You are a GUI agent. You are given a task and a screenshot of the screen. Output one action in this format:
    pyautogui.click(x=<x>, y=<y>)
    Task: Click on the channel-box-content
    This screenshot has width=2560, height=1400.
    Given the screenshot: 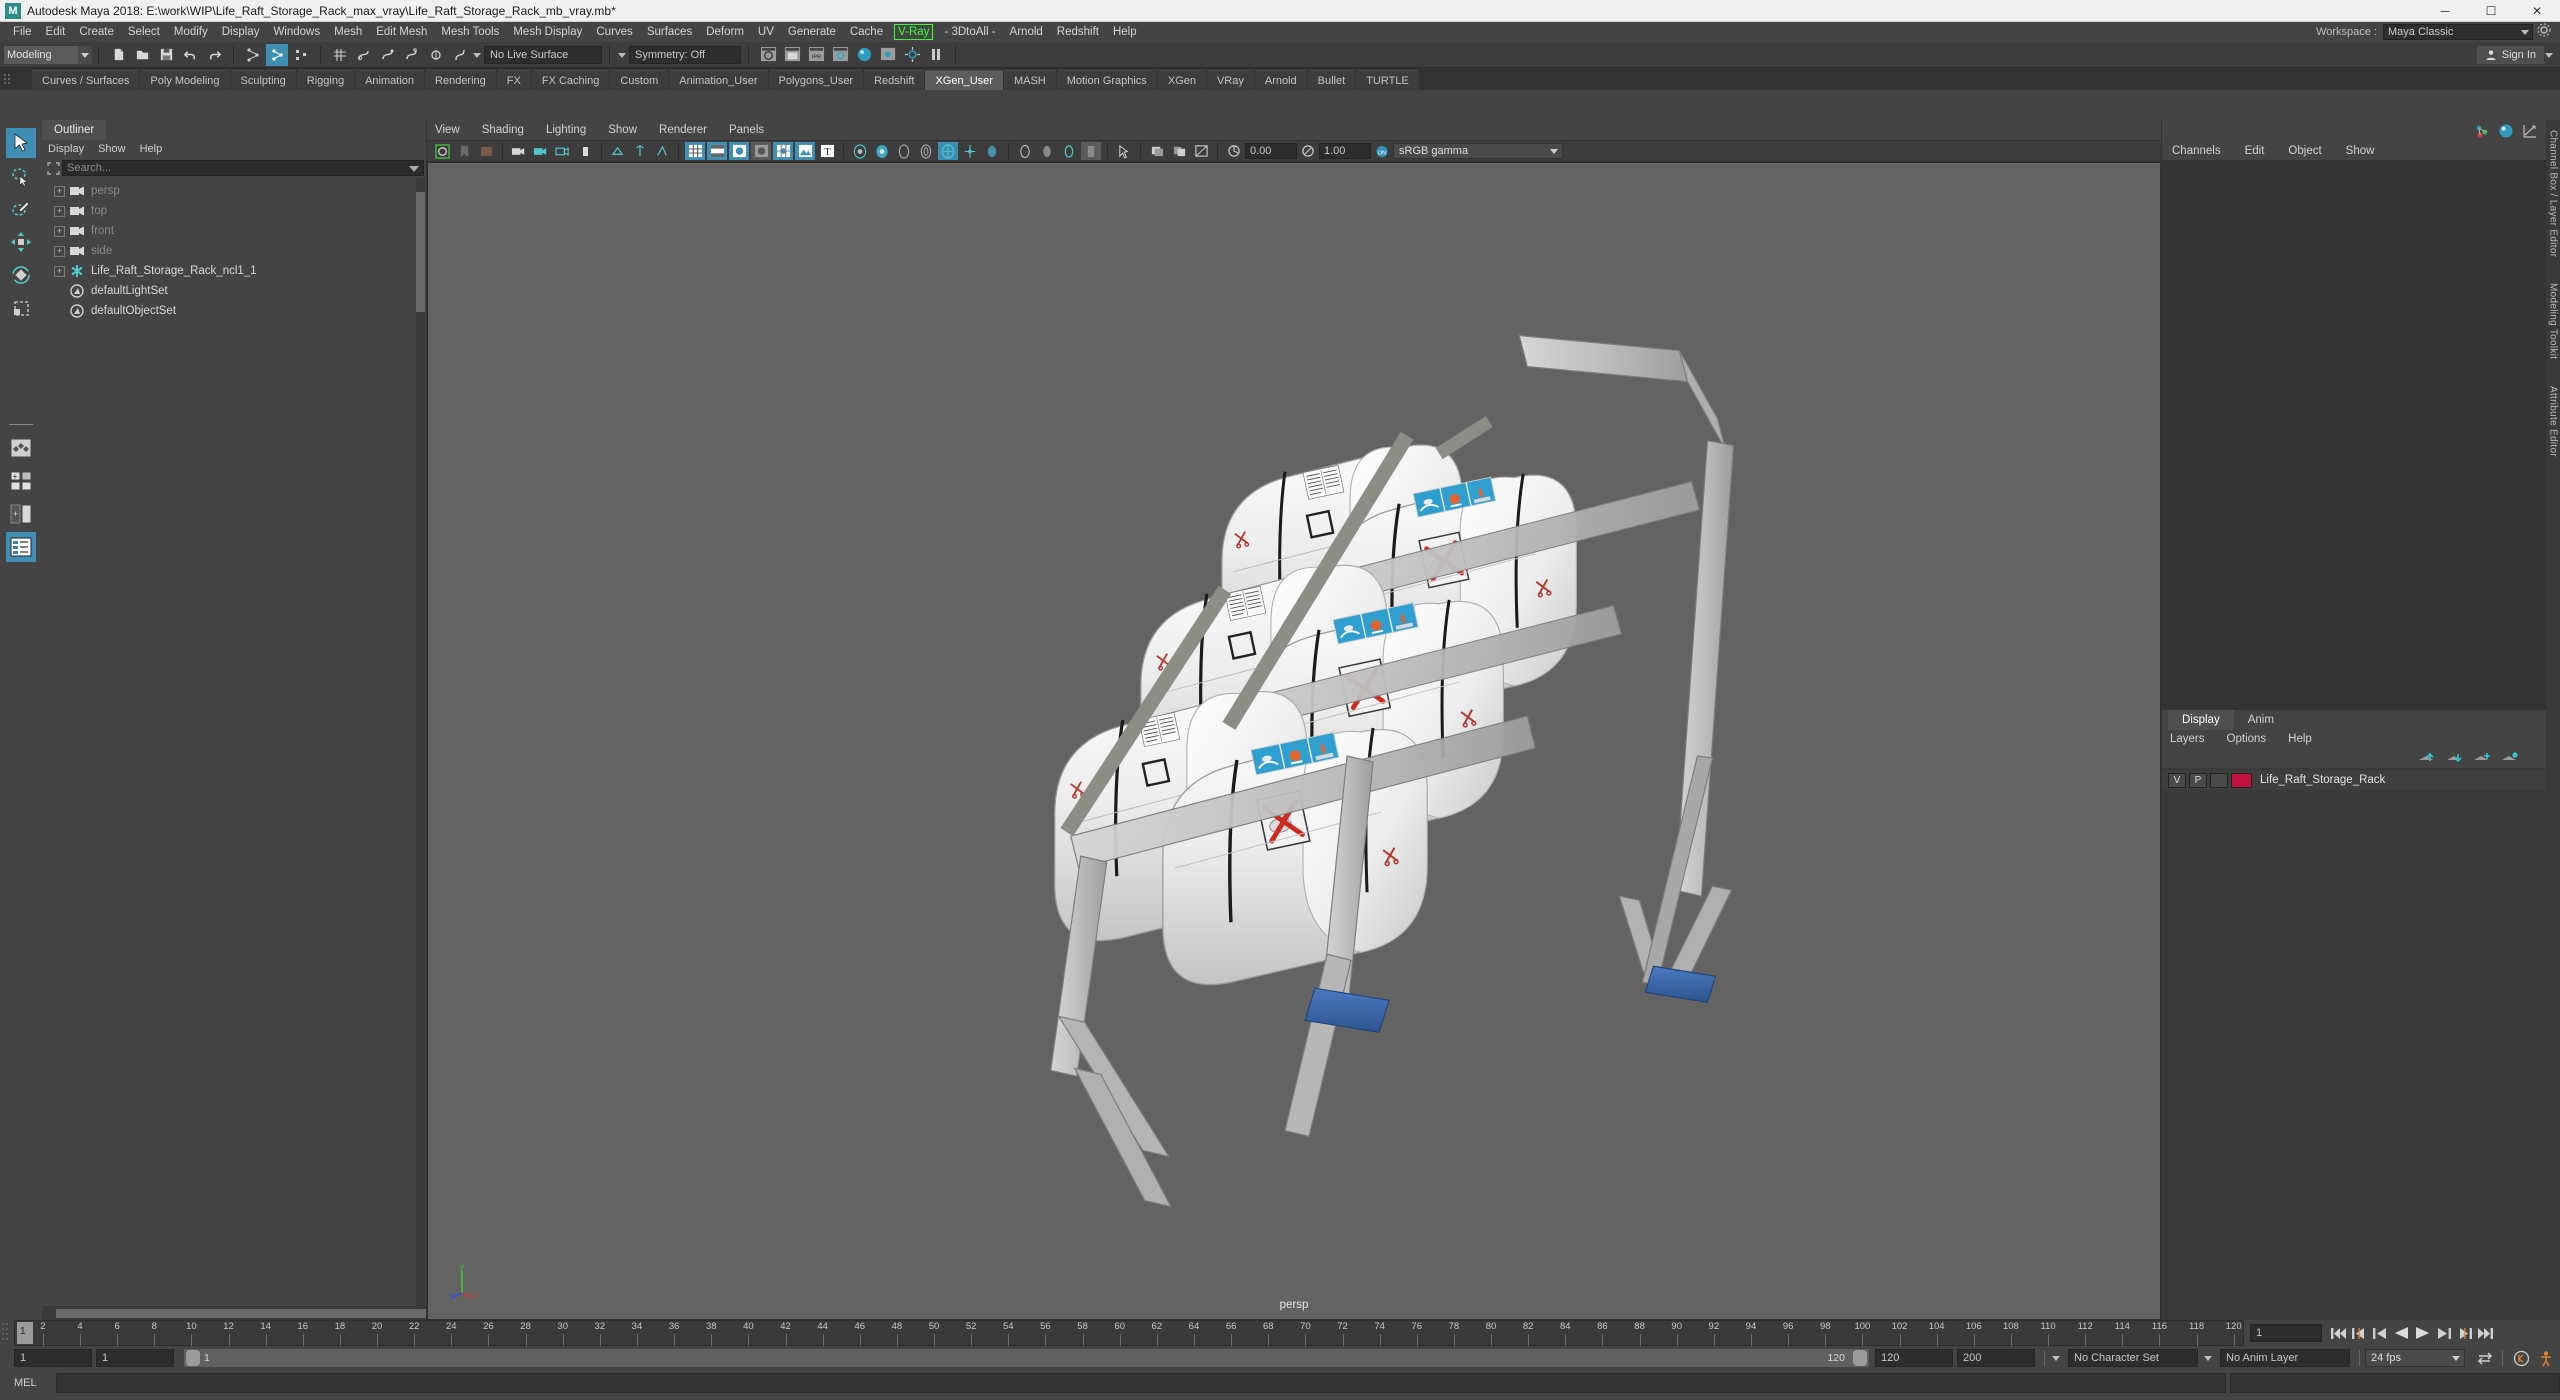 What is the action you would take?
    pyautogui.click(x=2354, y=435)
    